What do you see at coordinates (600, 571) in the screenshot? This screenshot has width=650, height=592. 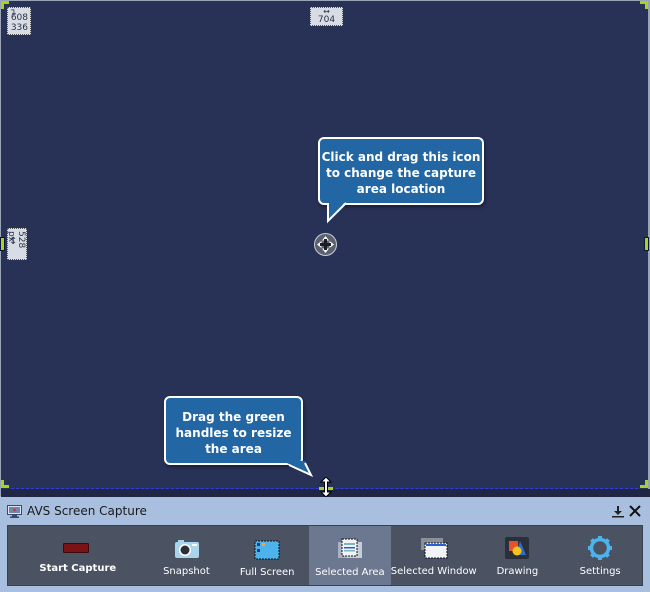 I see `settings-label: Settings` at bounding box center [600, 571].